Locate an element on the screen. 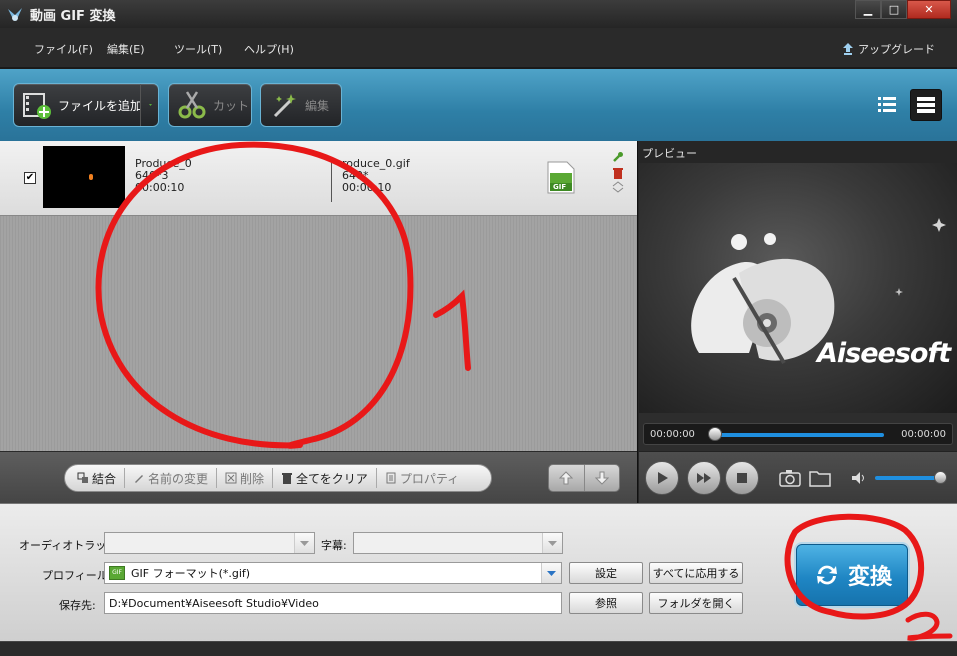 The height and width of the screenshot is (656, 957). subtitle-label: 字幕: is located at coordinates (334, 545).